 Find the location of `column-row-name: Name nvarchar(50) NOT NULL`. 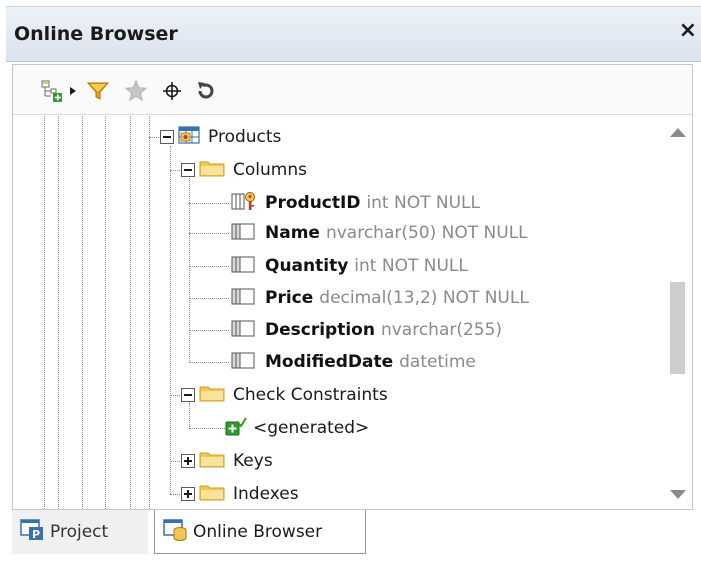

column-row-name: Name nvarchar(50) NOT NULL is located at coordinates (379, 233).